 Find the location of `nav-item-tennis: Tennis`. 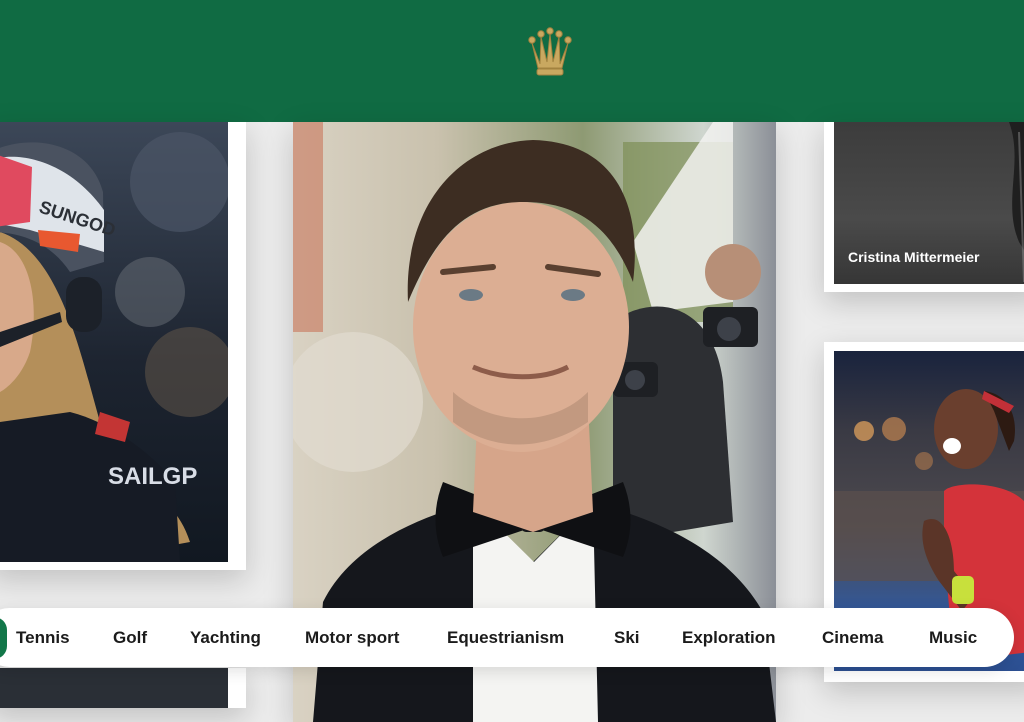

nav-item-tennis: Tennis is located at coordinates (43, 638).